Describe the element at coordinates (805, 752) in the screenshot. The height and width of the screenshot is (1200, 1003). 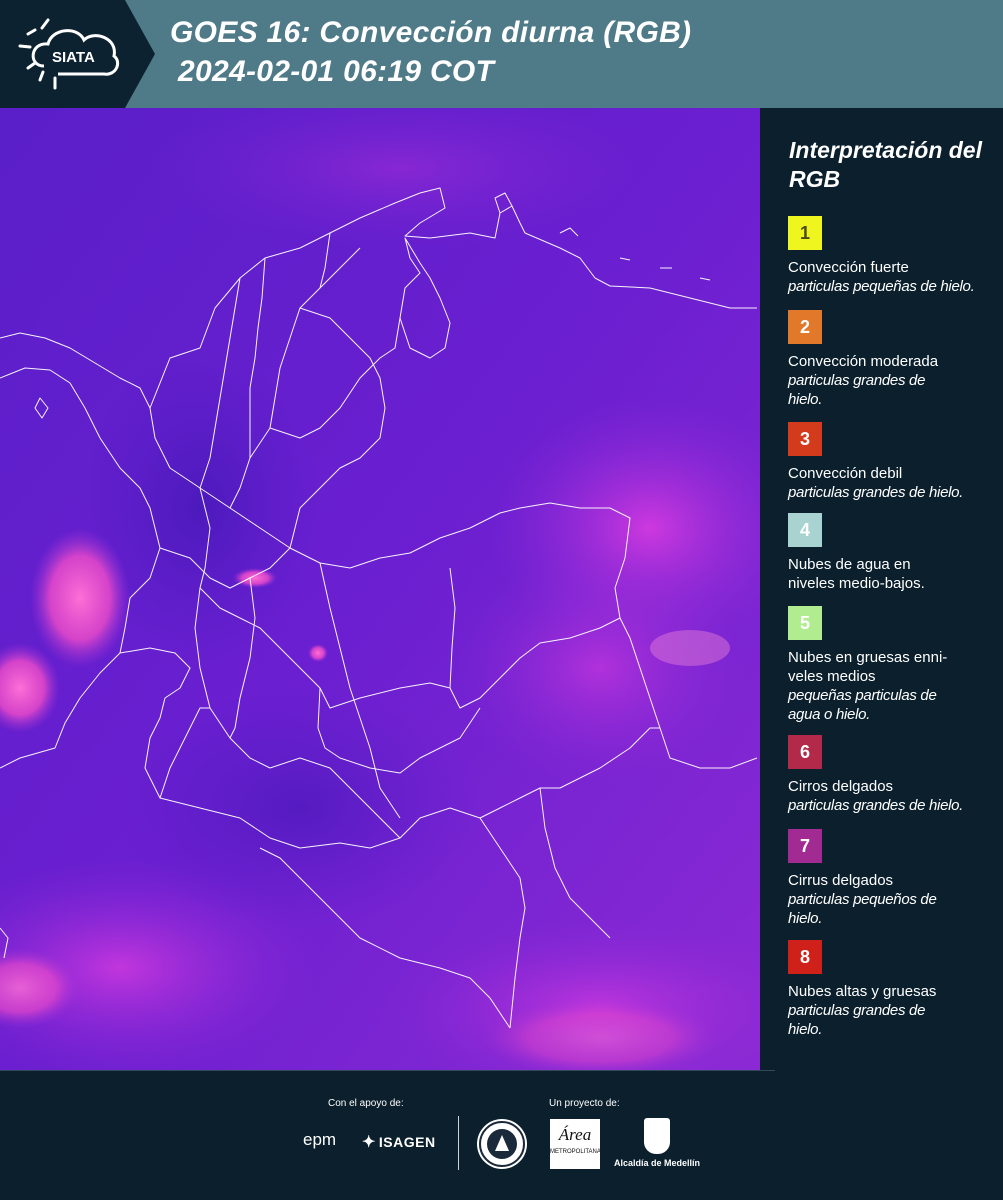
I see `legend-swatch-6: 6` at that location.